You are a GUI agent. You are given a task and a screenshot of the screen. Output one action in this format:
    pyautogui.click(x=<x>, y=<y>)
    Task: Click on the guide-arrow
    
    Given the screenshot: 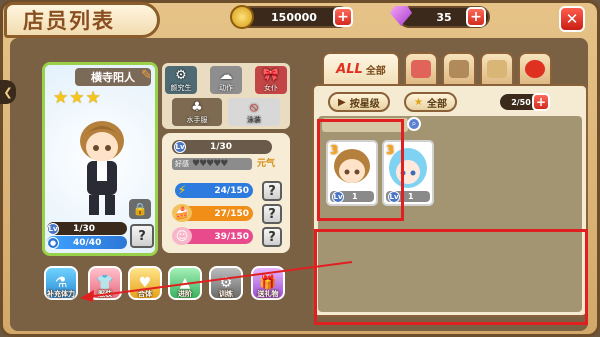 What is the action you would take?
    pyautogui.click(x=216, y=281)
    